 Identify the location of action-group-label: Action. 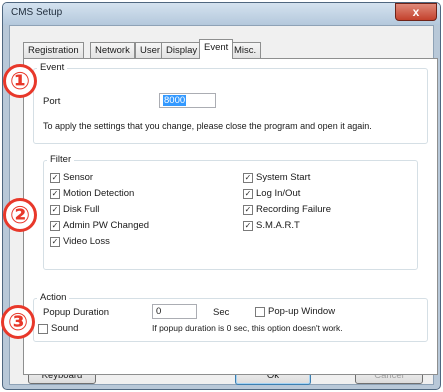
(53, 297).